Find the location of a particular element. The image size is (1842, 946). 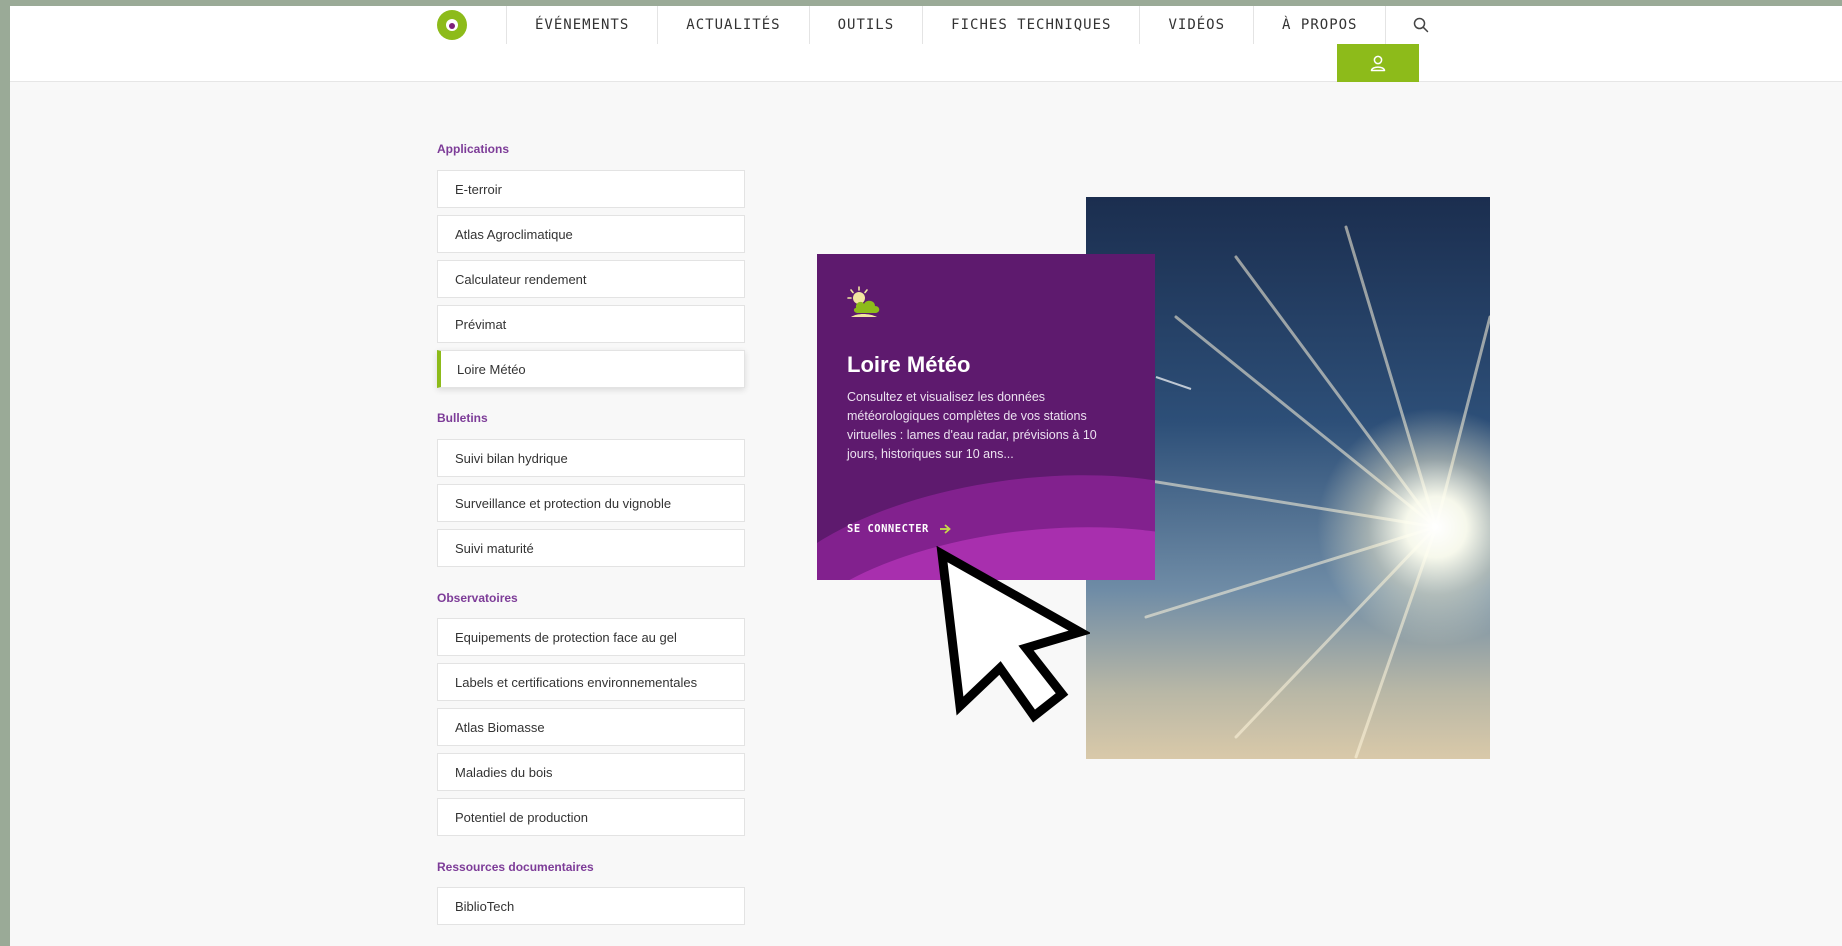

connect-link: SE CONNECTER is located at coordinates (899, 529).